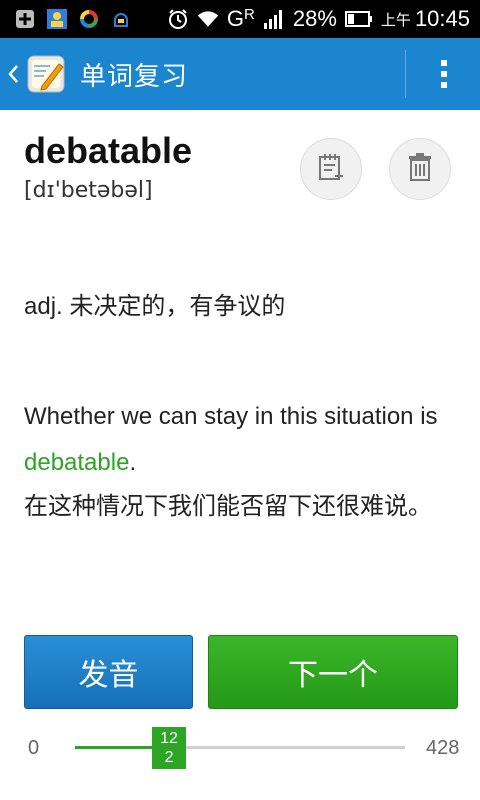 The height and width of the screenshot is (800, 480). Describe the element at coordinates (13, 74) in the screenshot. I see `back-chevron-icon` at that location.